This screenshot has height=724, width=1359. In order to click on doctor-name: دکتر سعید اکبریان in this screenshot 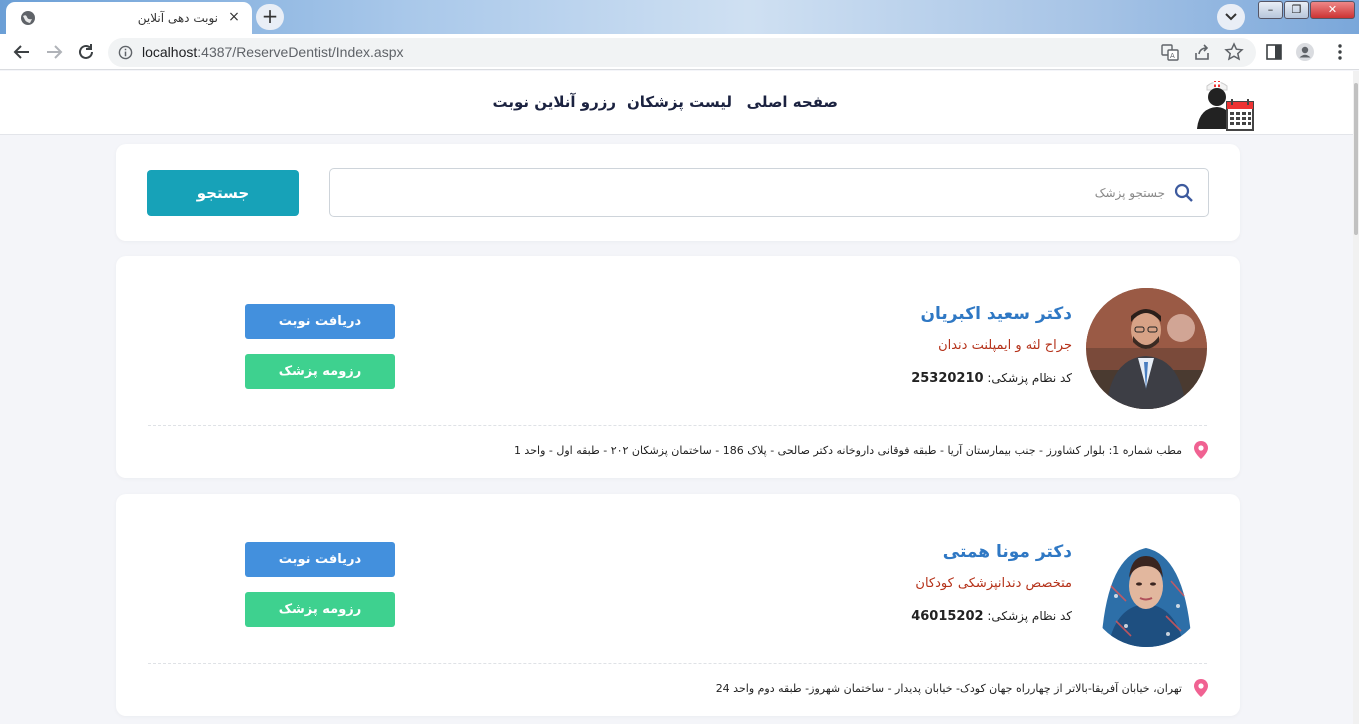, I will do `click(996, 314)`.